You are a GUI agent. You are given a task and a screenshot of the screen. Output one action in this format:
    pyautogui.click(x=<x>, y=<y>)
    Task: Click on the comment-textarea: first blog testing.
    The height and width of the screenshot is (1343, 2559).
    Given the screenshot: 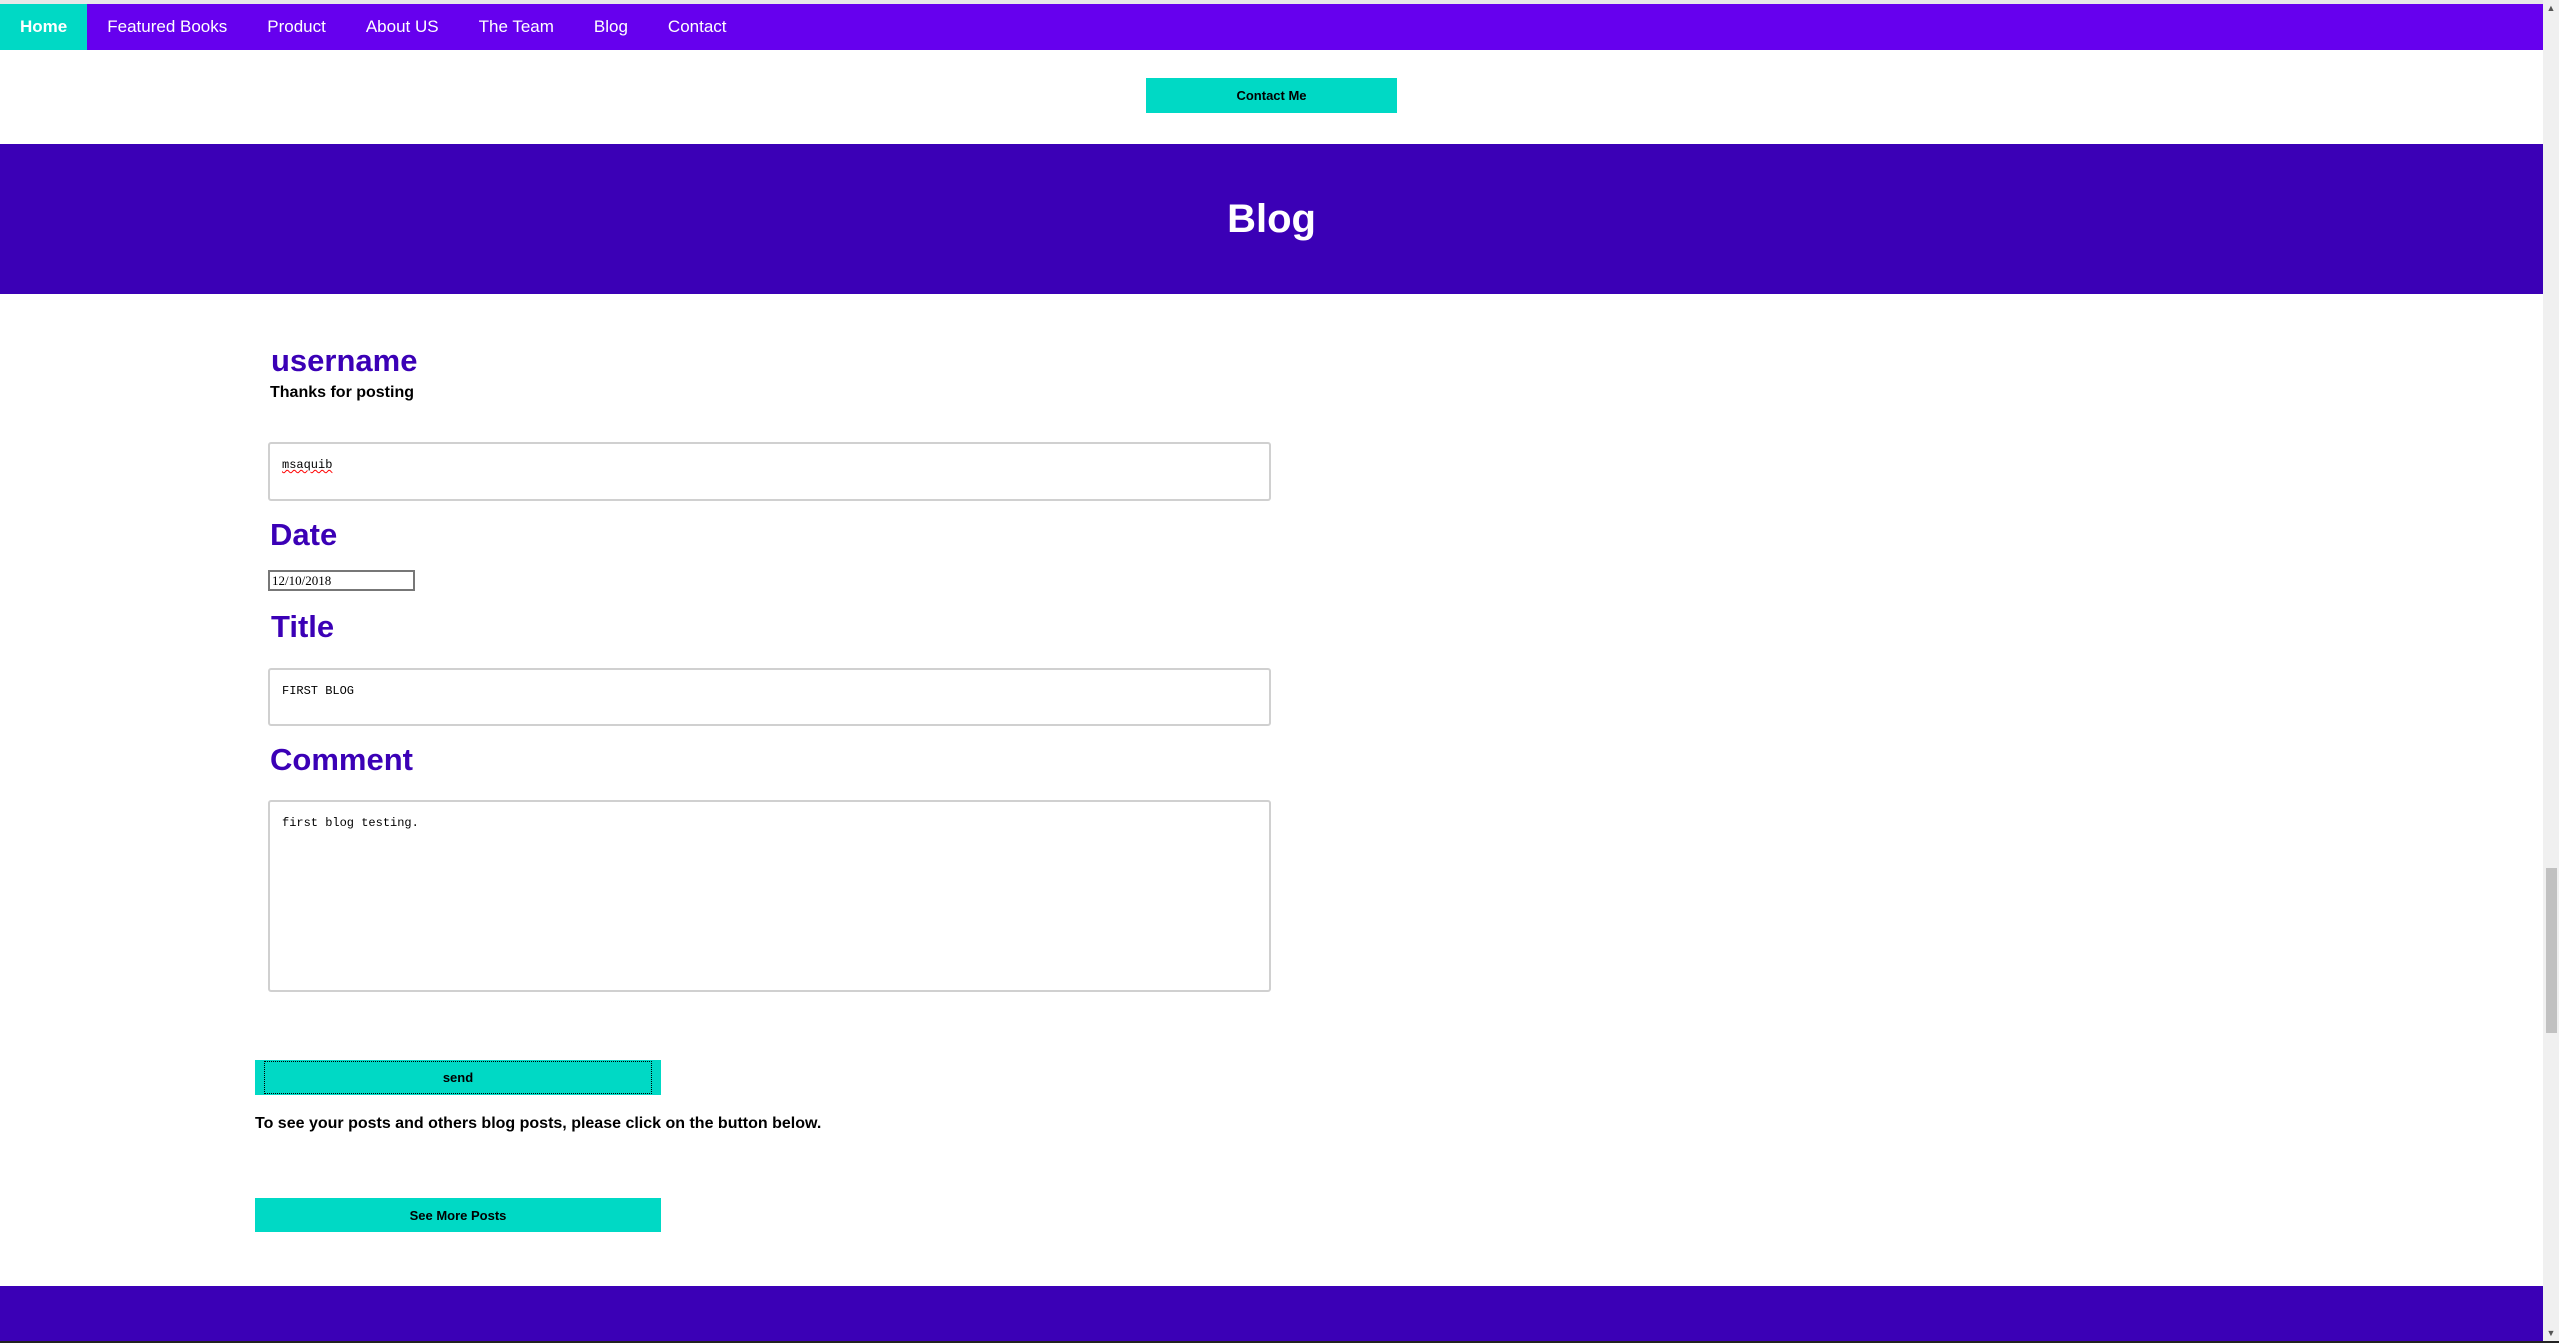 What is the action you would take?
    pyautogui.click(x=769, y=896)
    